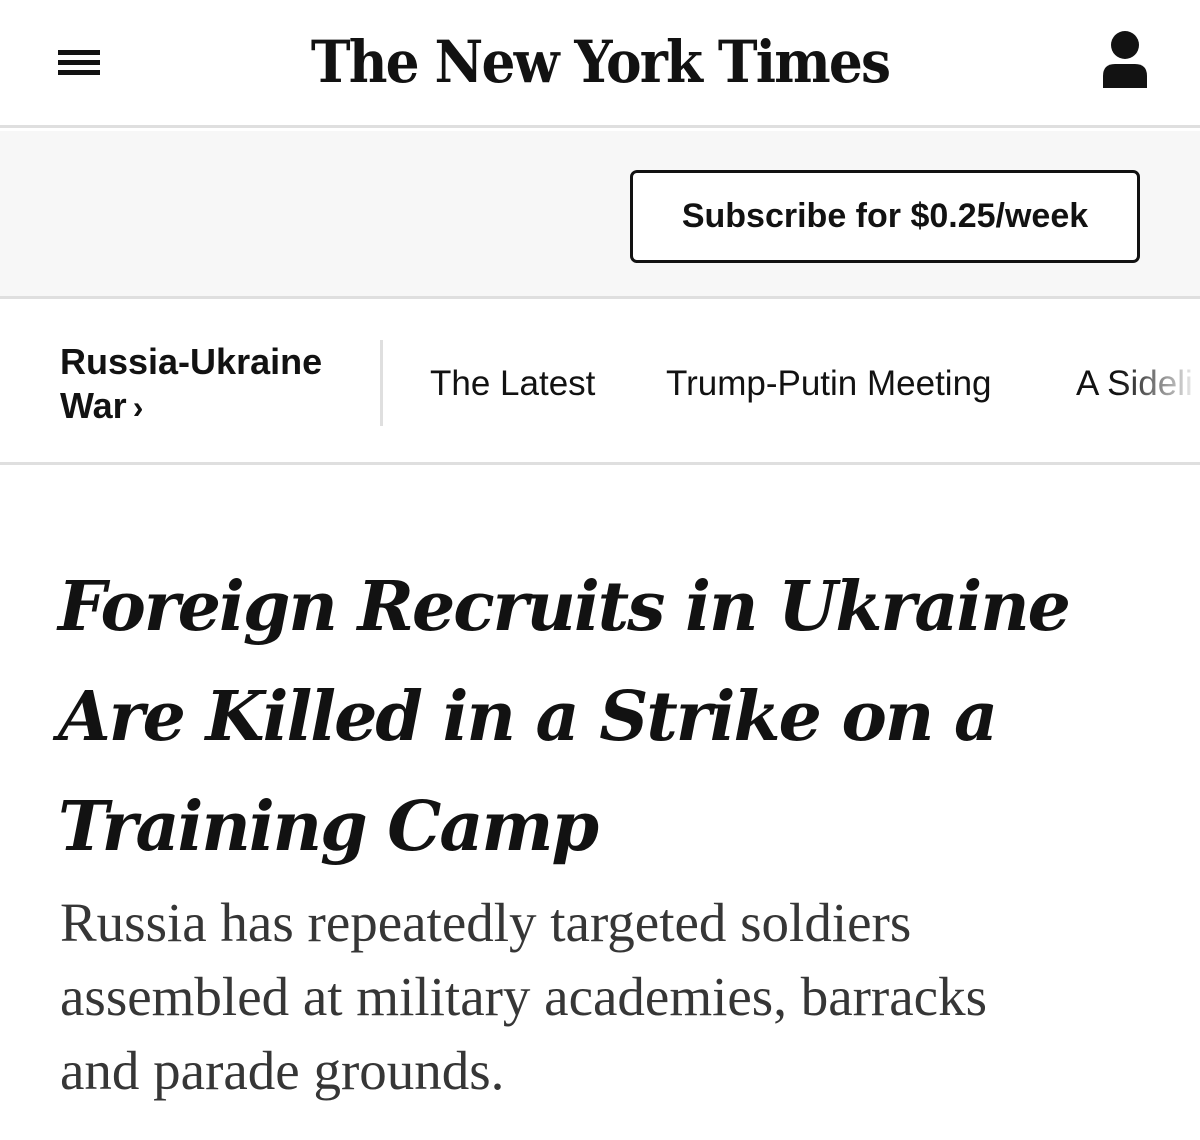  I want to click on section-label-war: War, so click(93, 405).